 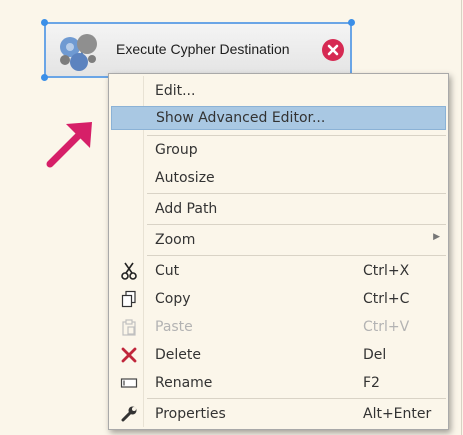 I want to click on menu-item-shortcut: Del, so click(x=375, y=355).